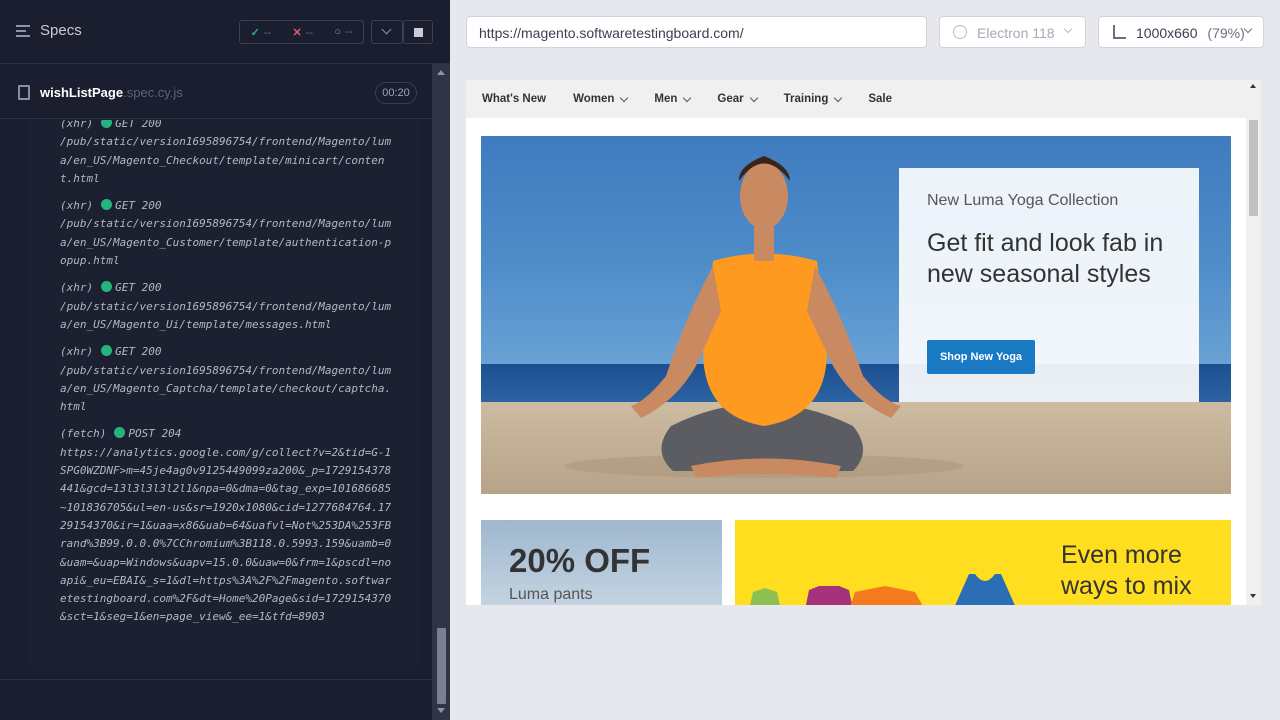  What do you see at coordinates (348, 32) in the screenshot?
I see `pending-count: --` at bounding box center [348, 32].